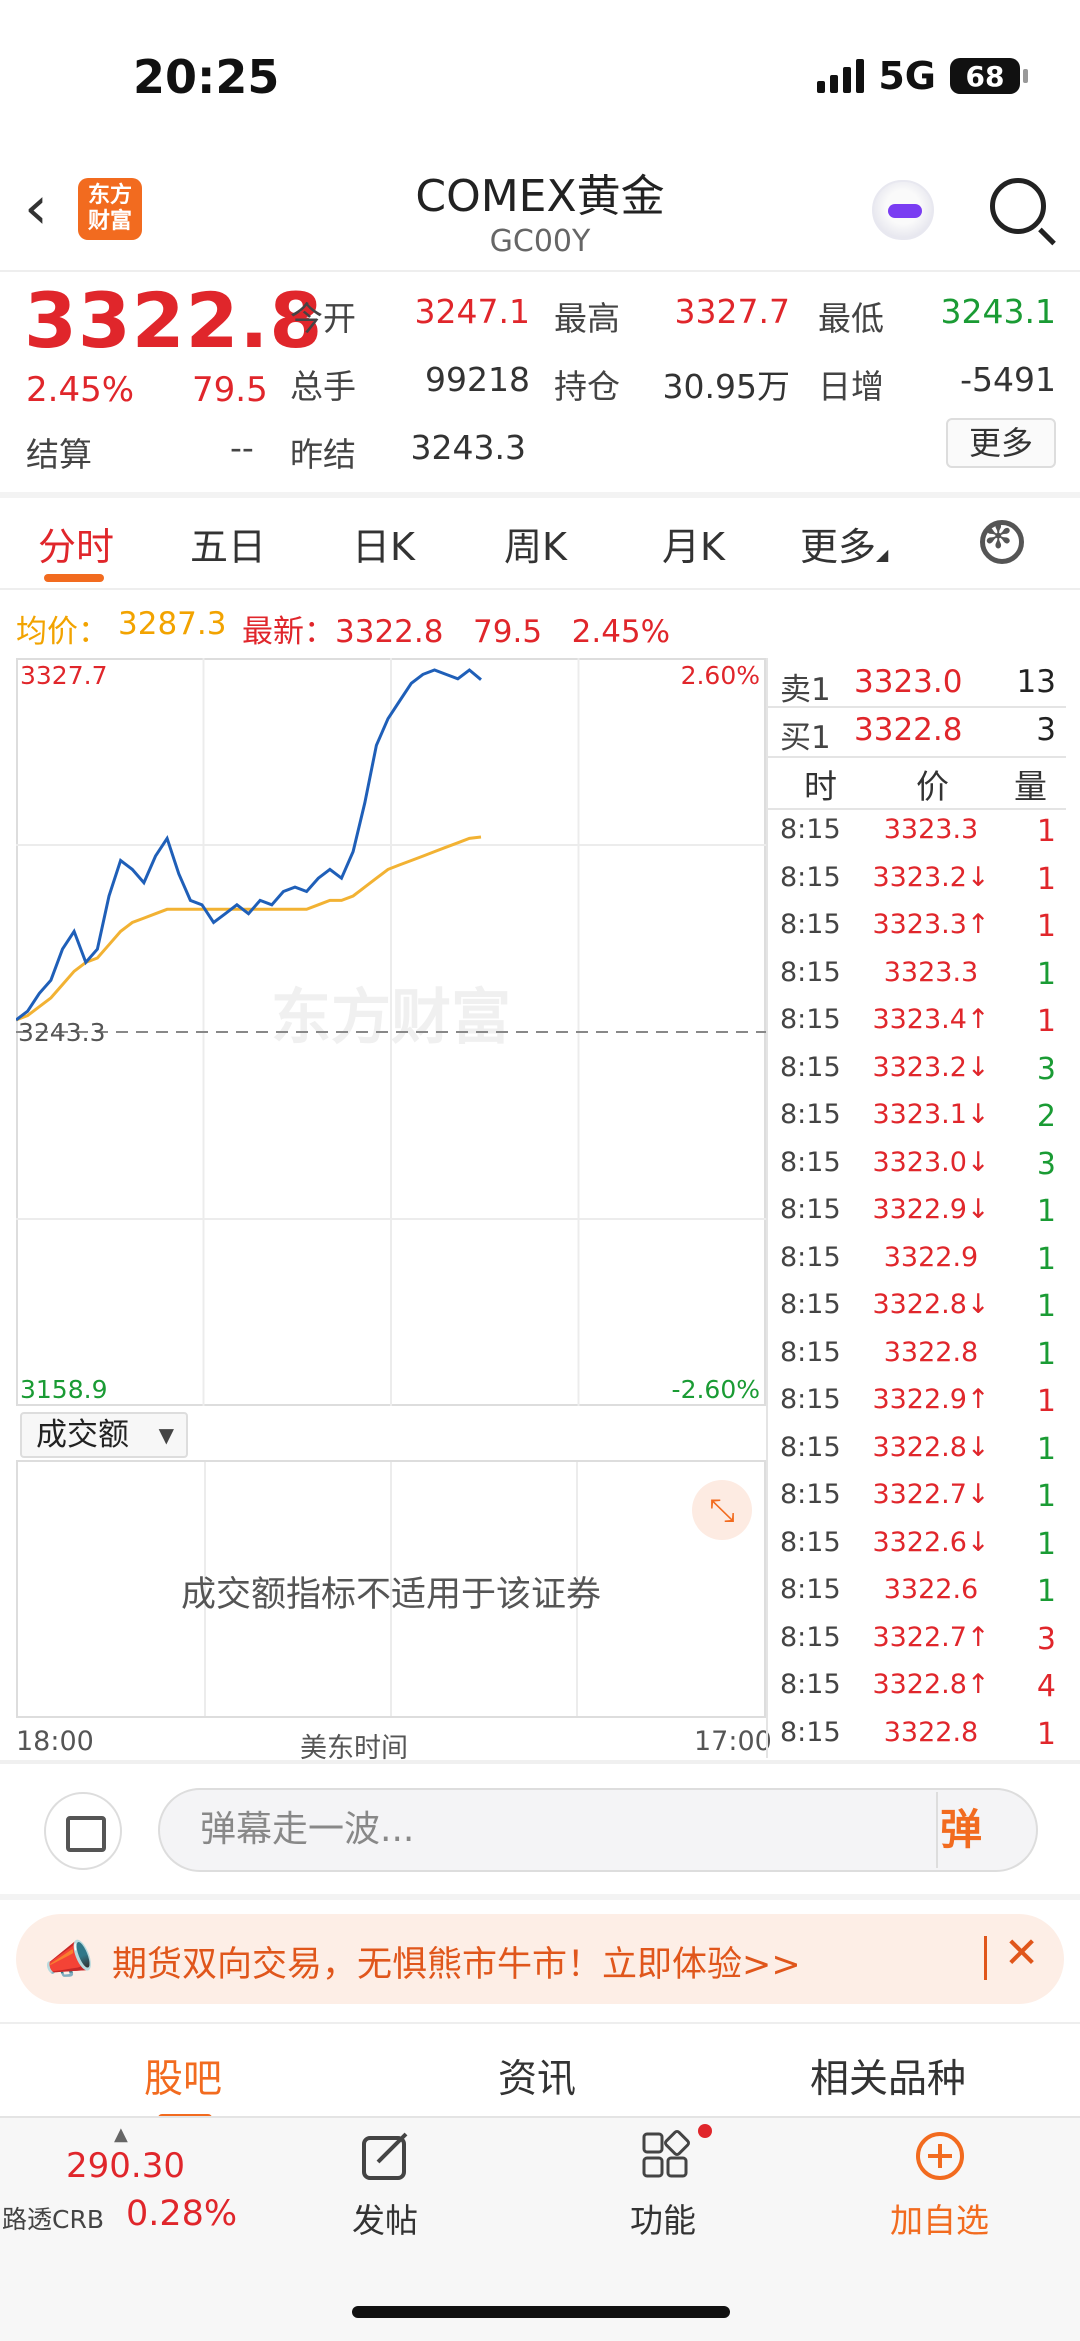 This screenshot has width=1080, height=2341. Describe the element at coordinates (916, 1075) in the screenshot. I see `tick-row: 8:15 3323.2↓ 3` at that location.